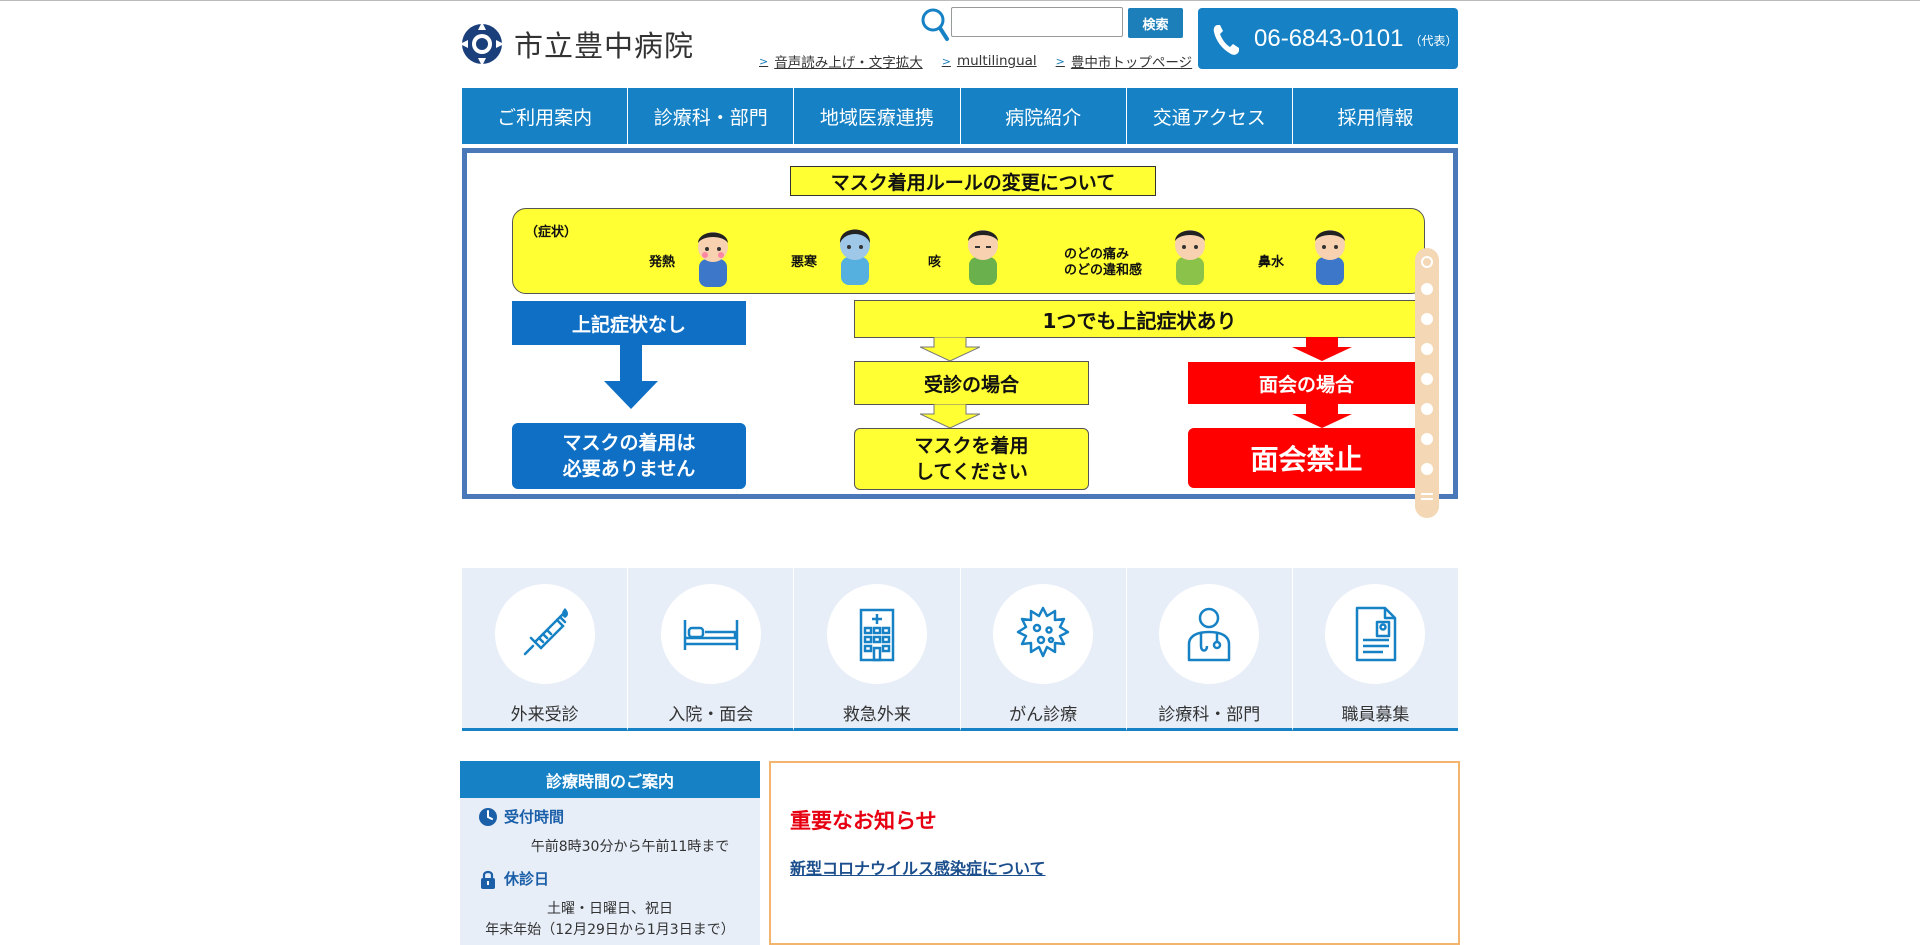  I want to click on notice-title: 重要なお知らせ, so click(863, 821).